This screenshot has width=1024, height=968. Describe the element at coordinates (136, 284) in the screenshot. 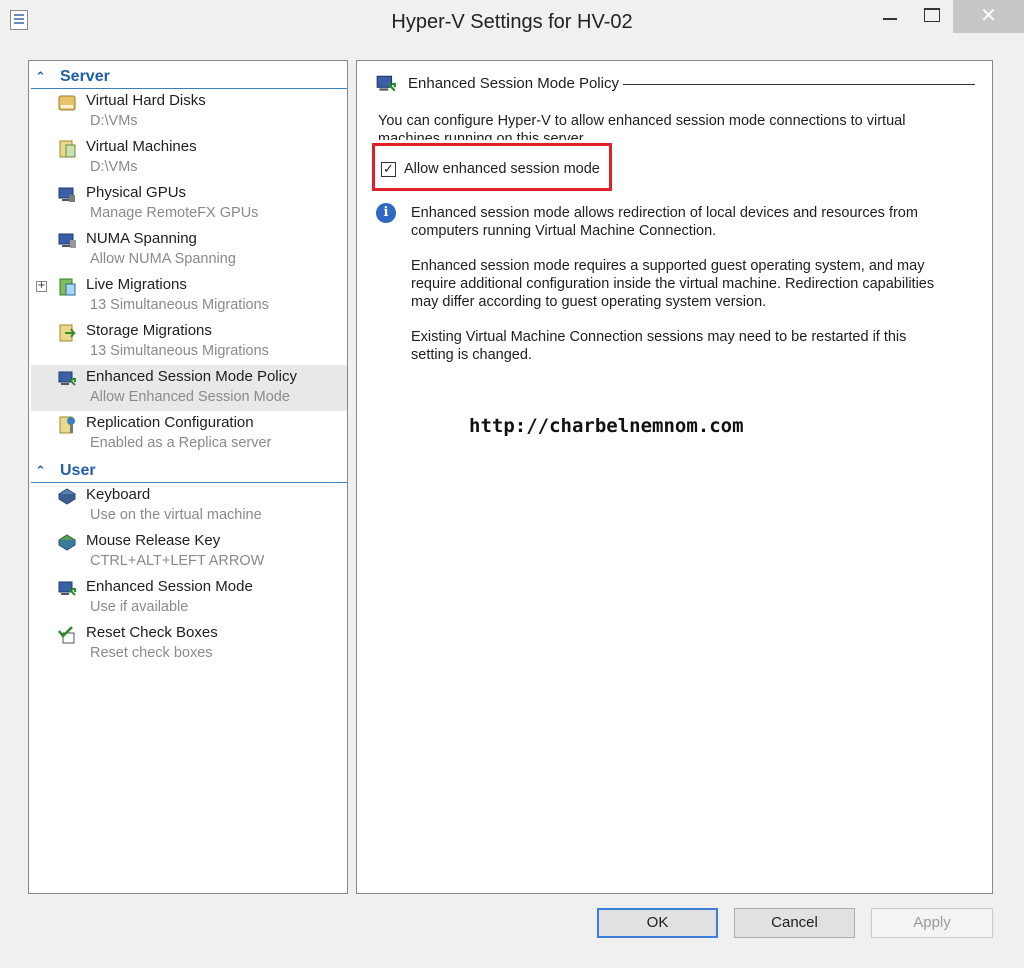

I see `nav-item-label: Live Migrations` at that location.